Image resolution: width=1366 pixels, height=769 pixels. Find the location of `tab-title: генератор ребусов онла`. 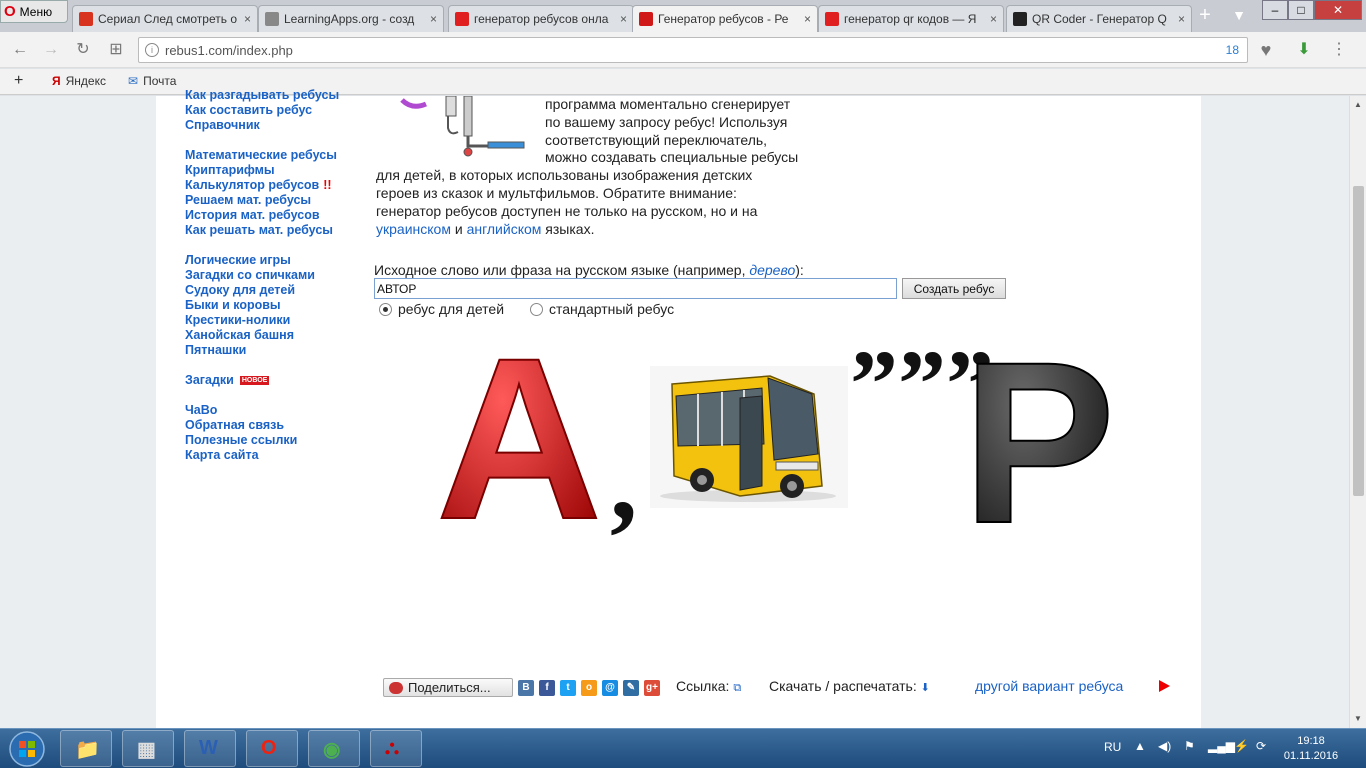

tab-title: генератор ребусов онла is located at coordinates (541, 19).